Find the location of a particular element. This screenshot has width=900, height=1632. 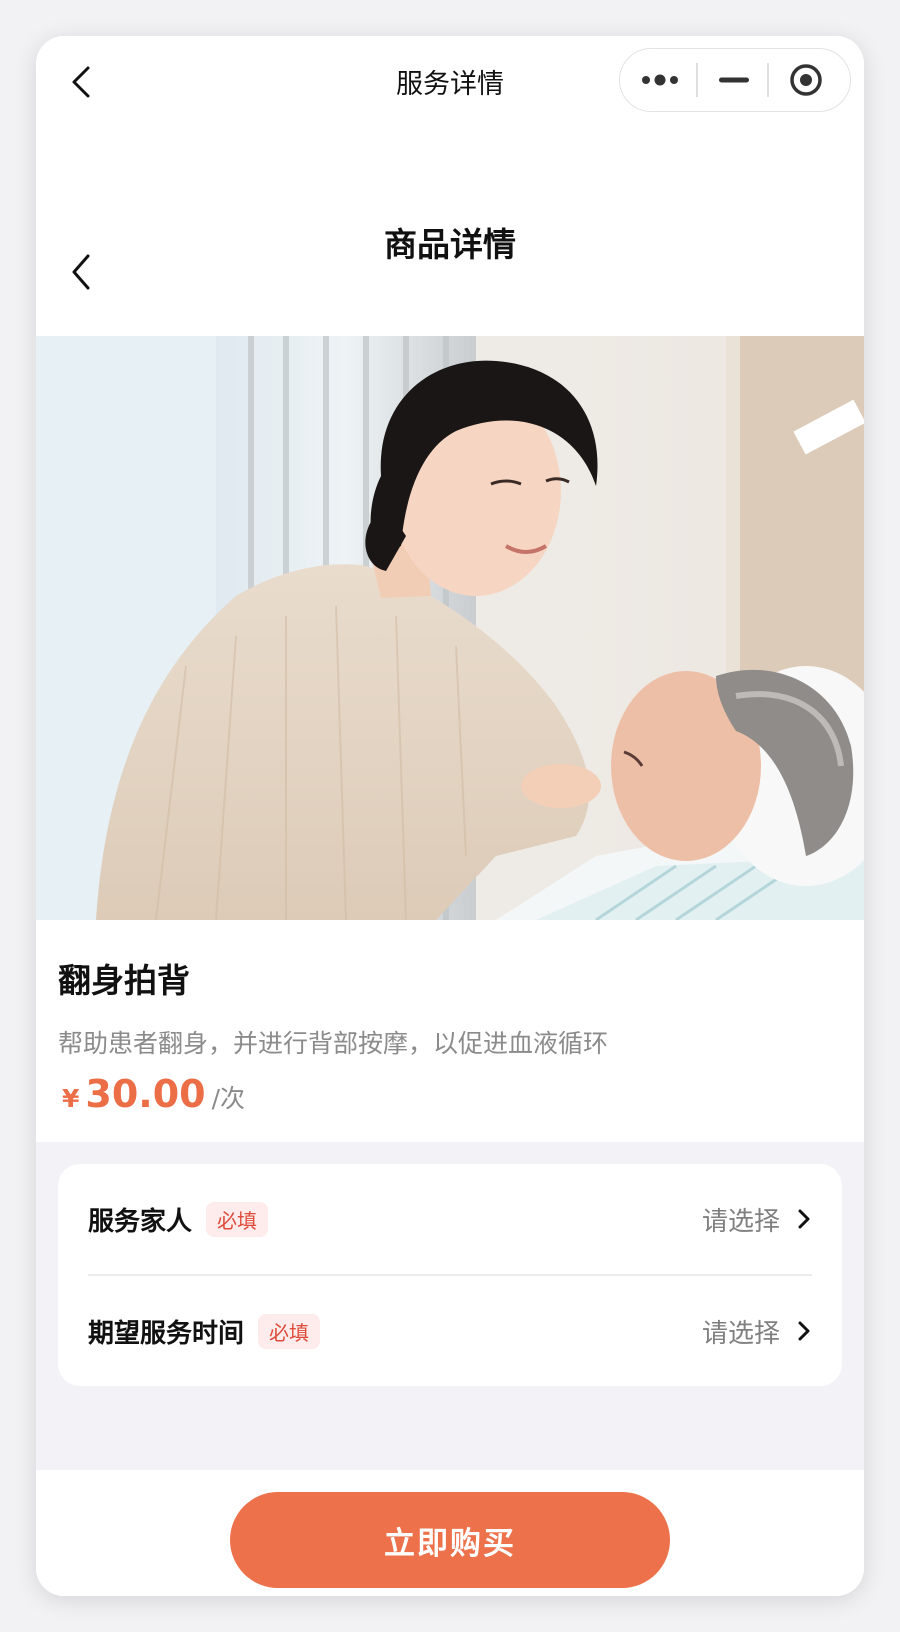

more-dots-icon is located at coordinates (660, 79).